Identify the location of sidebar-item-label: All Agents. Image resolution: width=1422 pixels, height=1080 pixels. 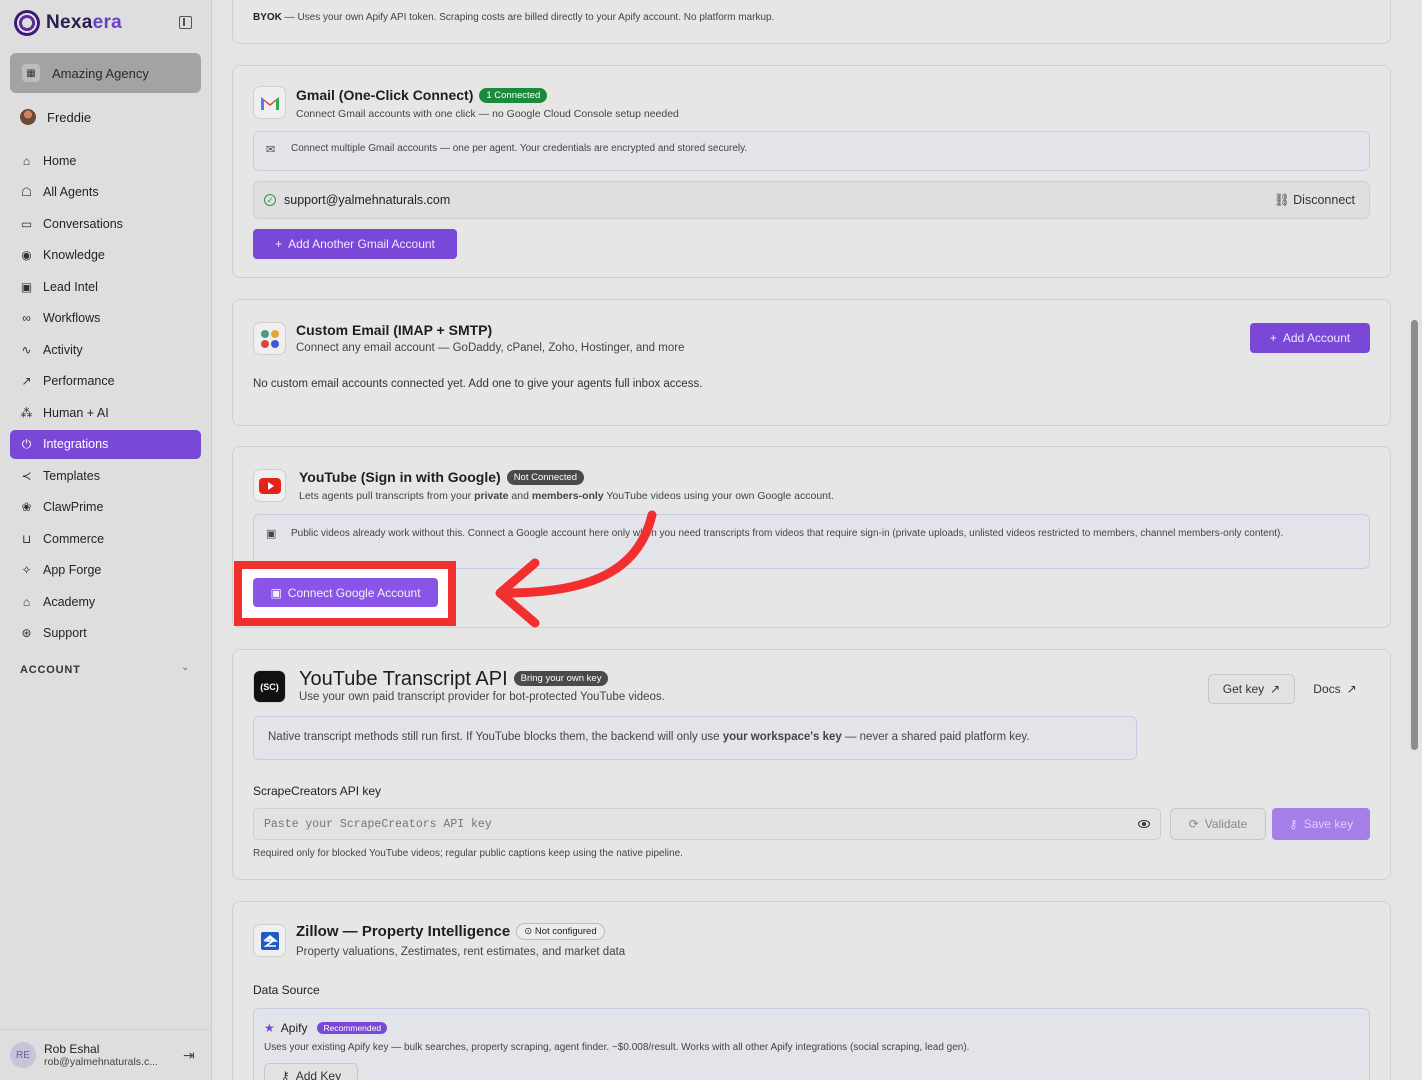
(71, 192).